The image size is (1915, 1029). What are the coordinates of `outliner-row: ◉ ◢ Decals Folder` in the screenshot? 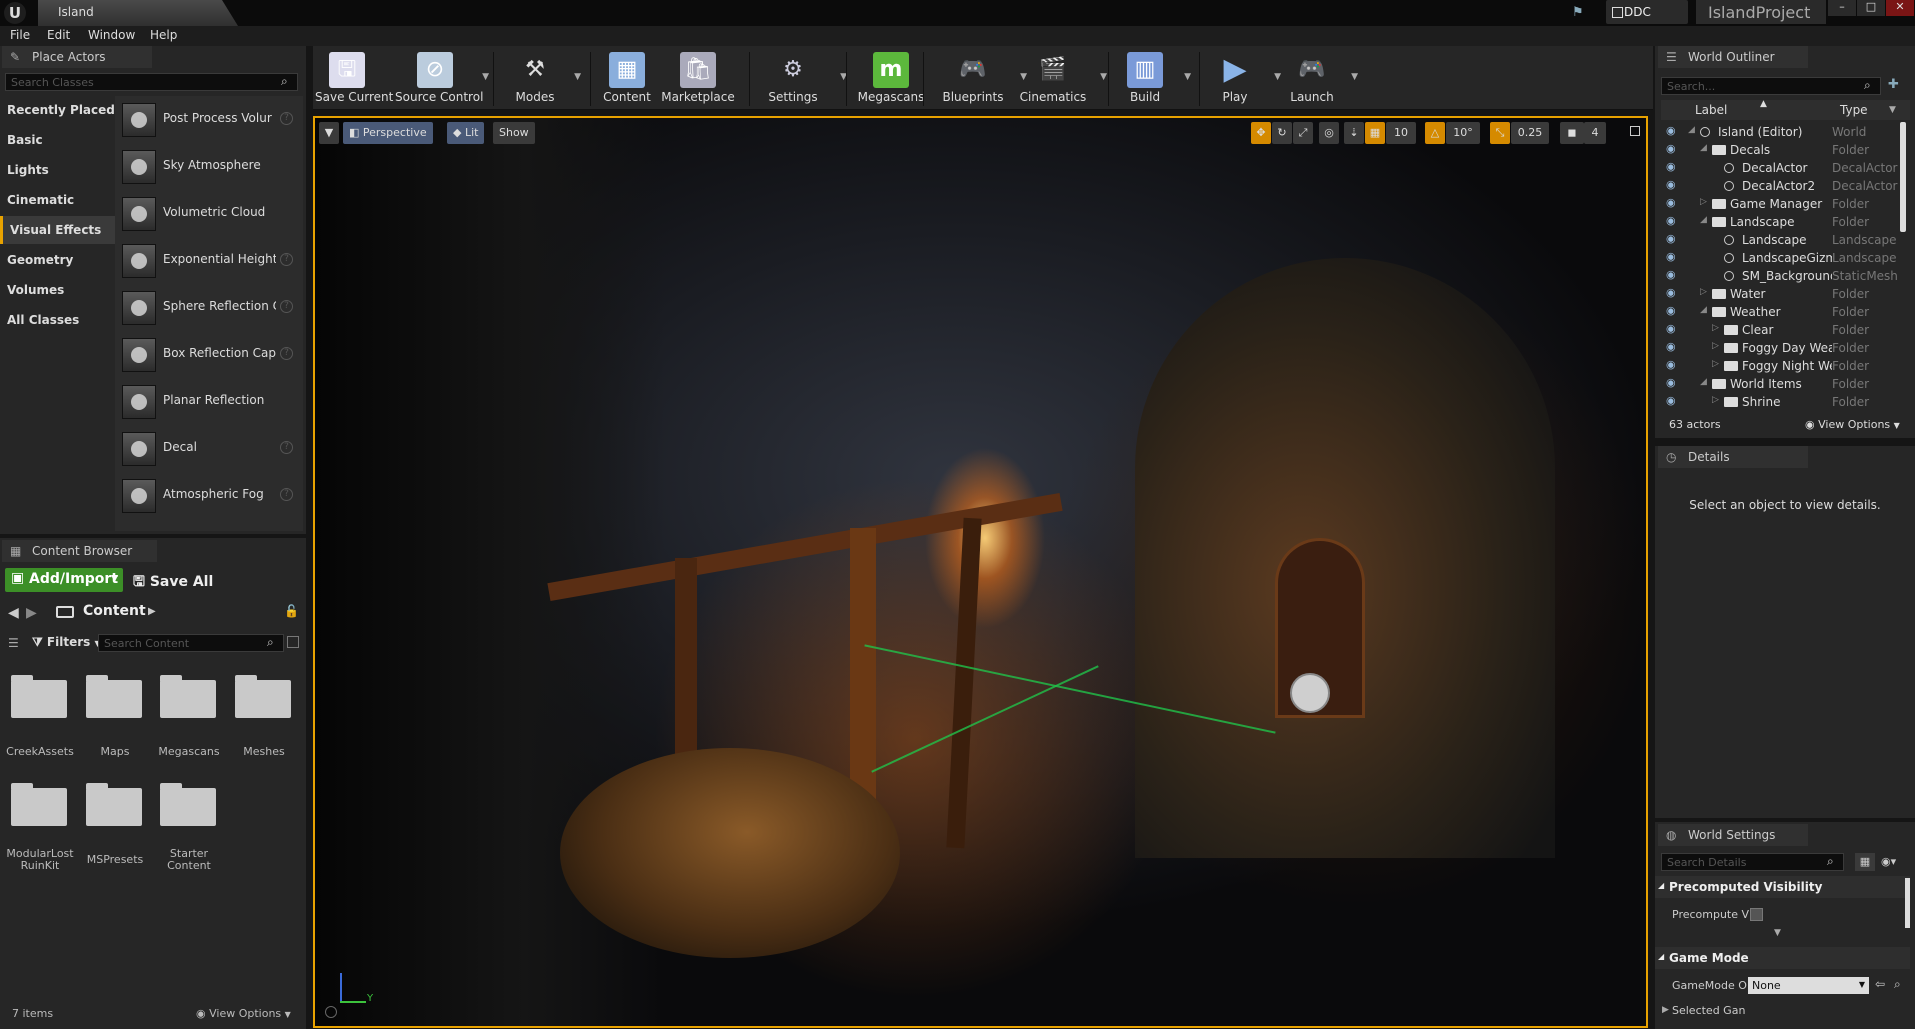 It's located at (1786, 150).